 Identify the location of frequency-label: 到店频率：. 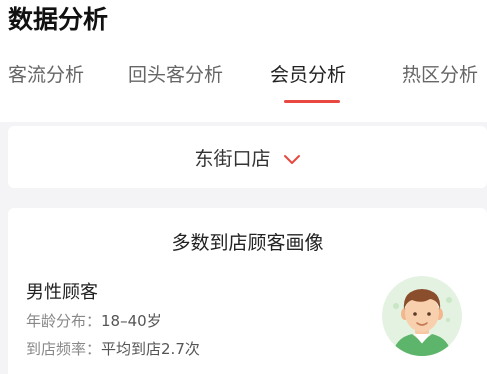
(64, 349).